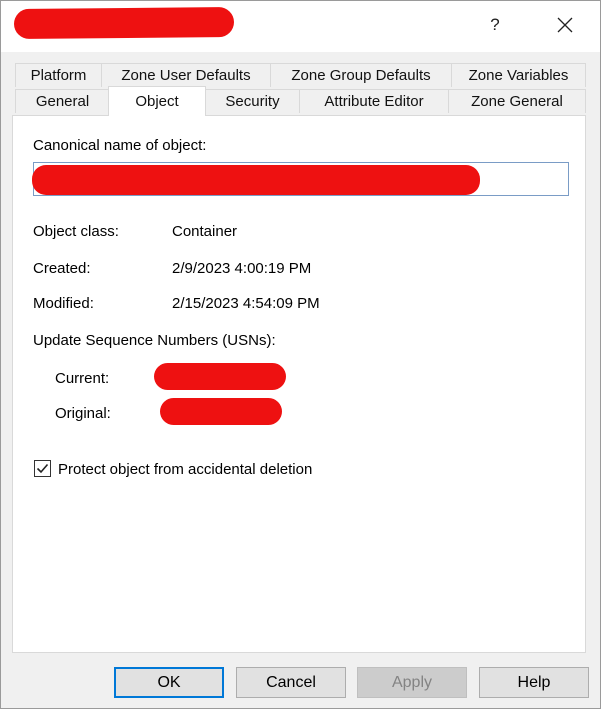 This screenshot has height=709, width=601. I want to click on tab-zone-general: Zone General, so click(517, 101).